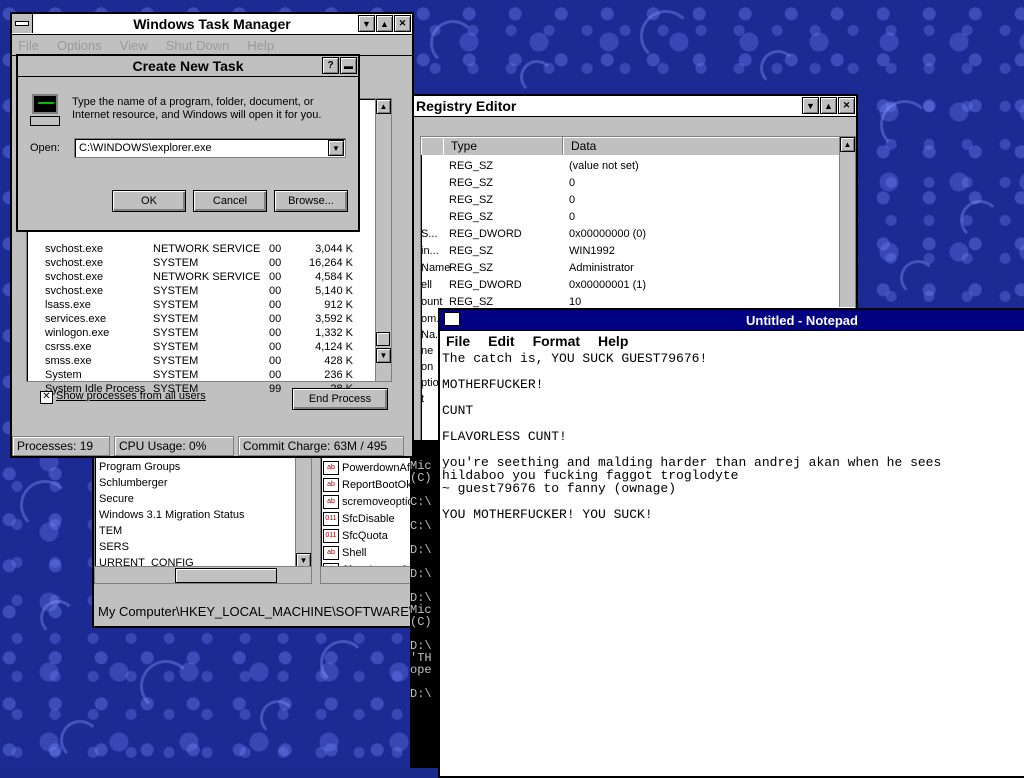 The image size is (1024, 778). Describe the element at coordinates (116, 499) in the screenshot. I see `registry-tree-item: Secure` at that location.